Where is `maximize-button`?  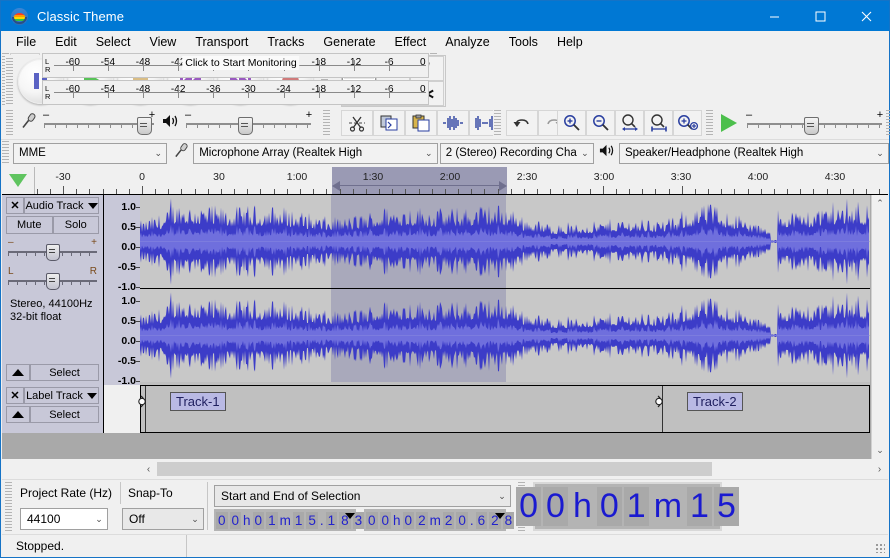
maximize-button is located at coordinates (820, 16).